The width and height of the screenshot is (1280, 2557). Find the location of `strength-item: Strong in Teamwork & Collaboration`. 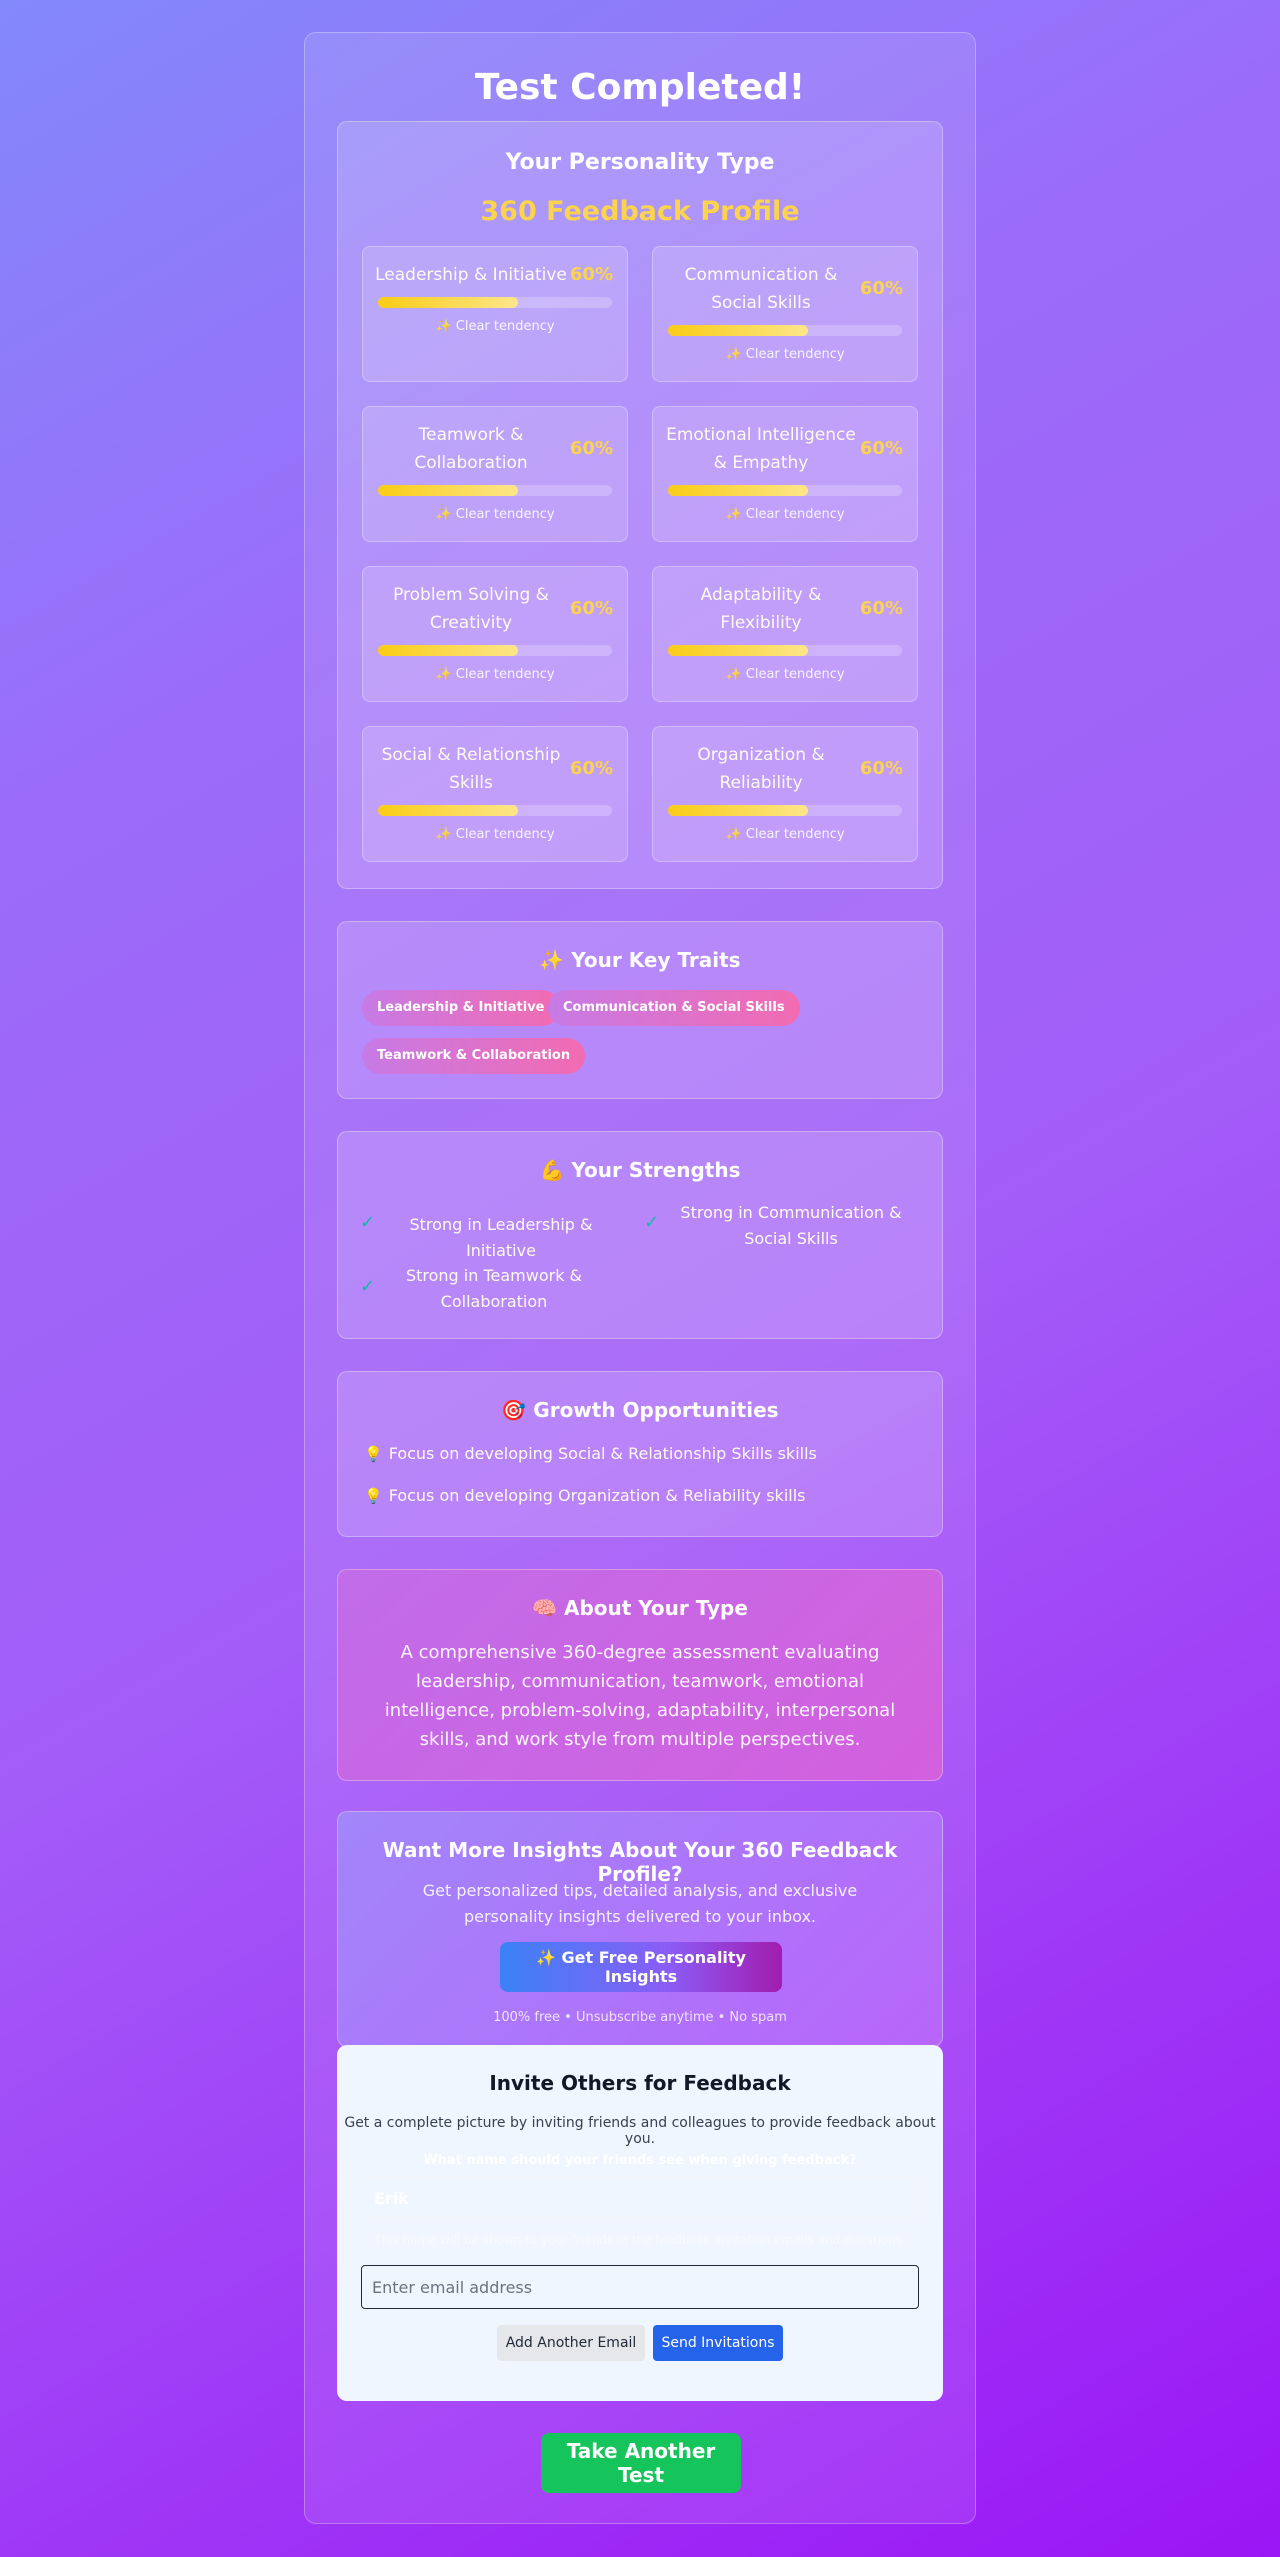

strength-item: Strong in Teamwork & Collaboration is located at coordinates (494, 1288).